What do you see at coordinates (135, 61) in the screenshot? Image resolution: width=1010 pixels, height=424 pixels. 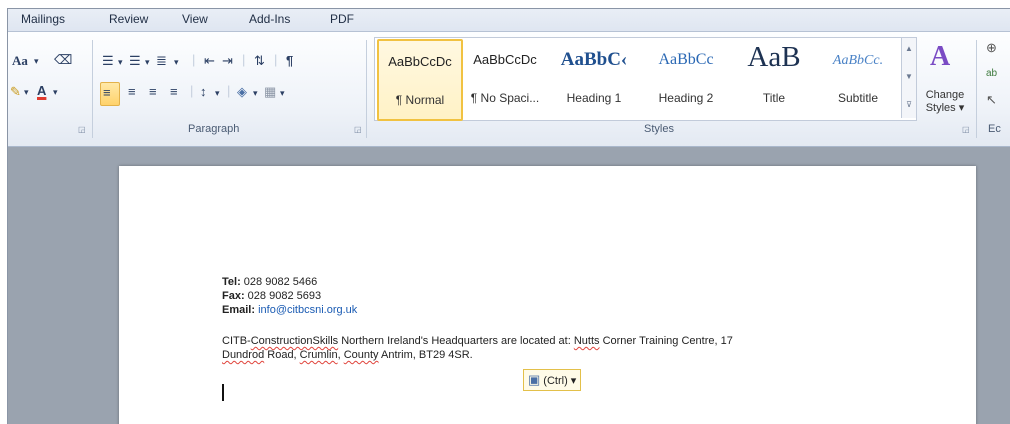 I see `numbering-icon: ☰` at bounding box center [135, 61].